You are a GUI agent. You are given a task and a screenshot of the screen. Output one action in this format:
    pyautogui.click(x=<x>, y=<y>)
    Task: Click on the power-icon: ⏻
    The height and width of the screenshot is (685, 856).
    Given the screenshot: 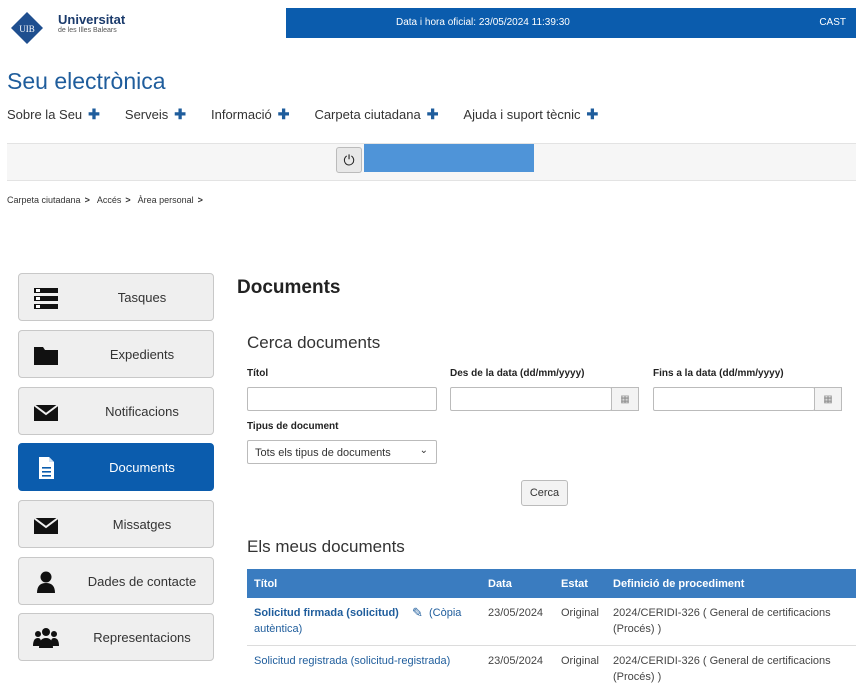 What is the action you would take?
    pyautogui.click(x=349, y=159)
    